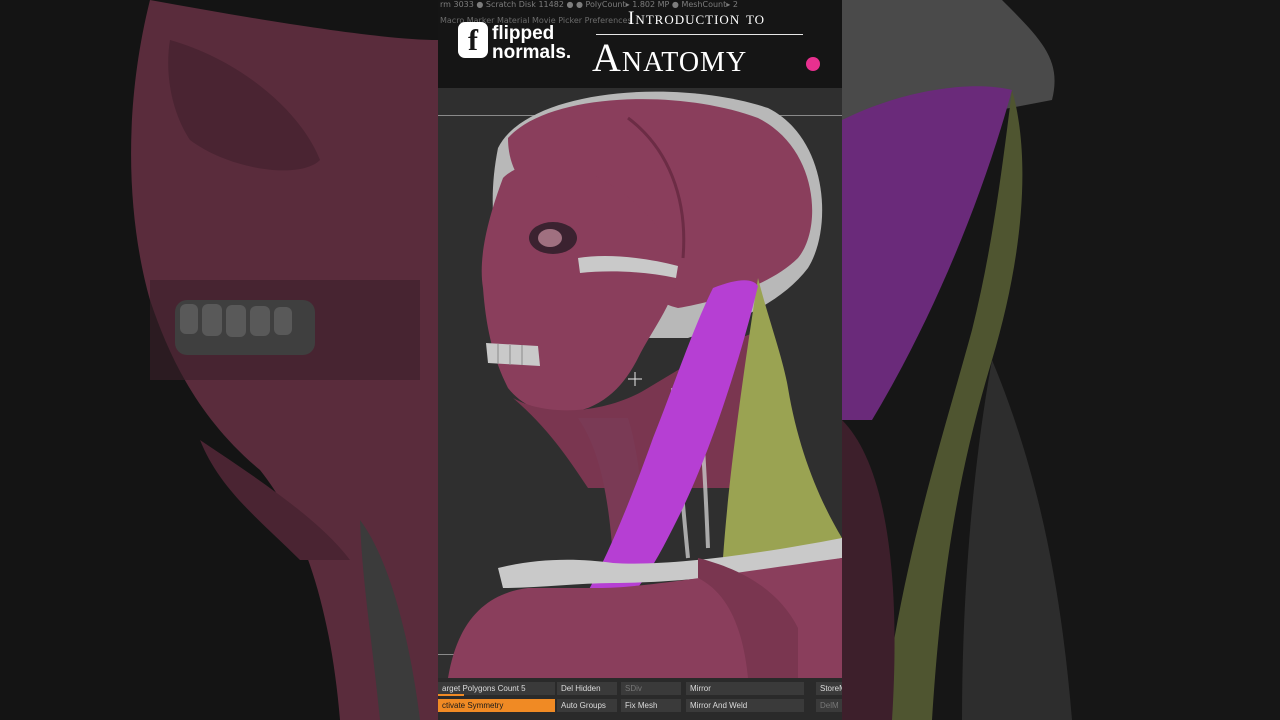 The height and width of the screenshot is (720, 1280). What do you see at coordinates (670, 57) in the screenshot?
I see `course-title-line-2: Anatomy` at bounding box center [670, 57].